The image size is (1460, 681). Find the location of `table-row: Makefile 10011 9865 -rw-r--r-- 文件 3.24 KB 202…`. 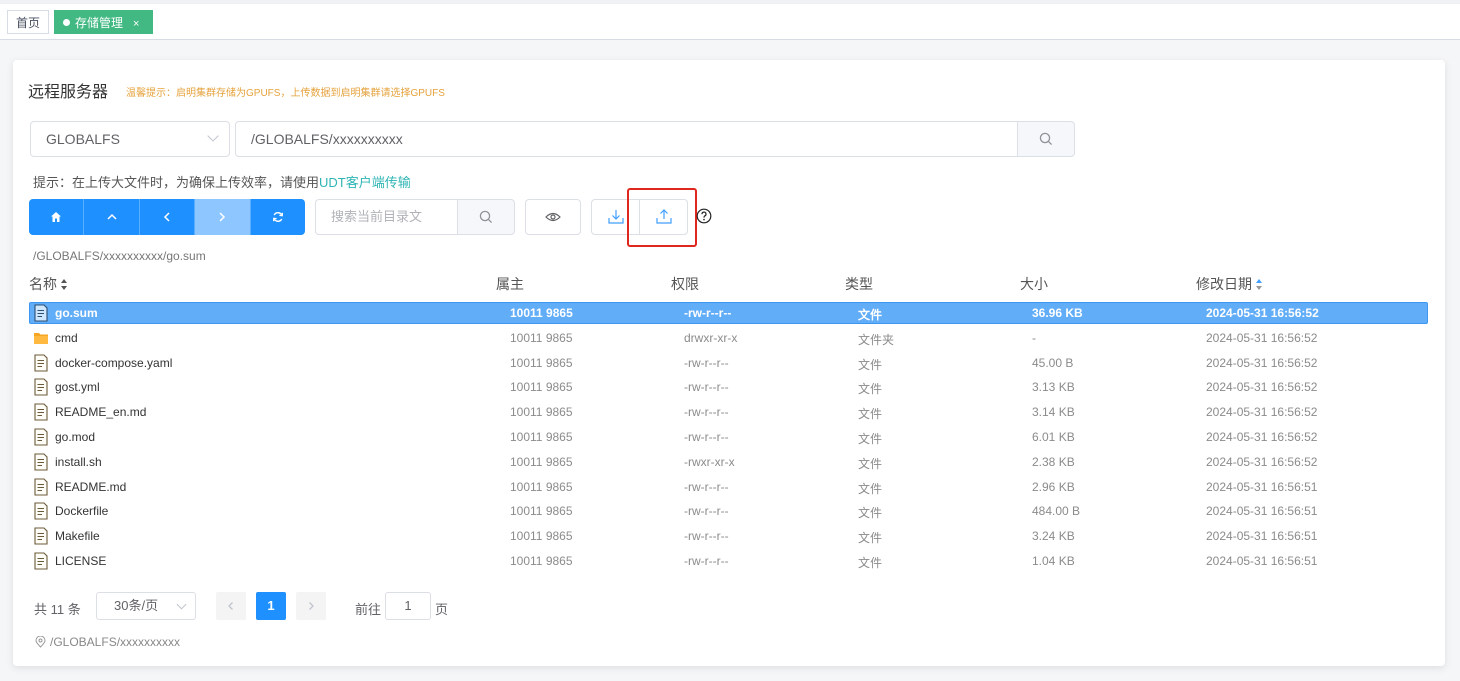

table-row: Makefile 10011 9865 -rw-r--r-- 文件 3.24 KB 202… is located at coordinates (729, 536).